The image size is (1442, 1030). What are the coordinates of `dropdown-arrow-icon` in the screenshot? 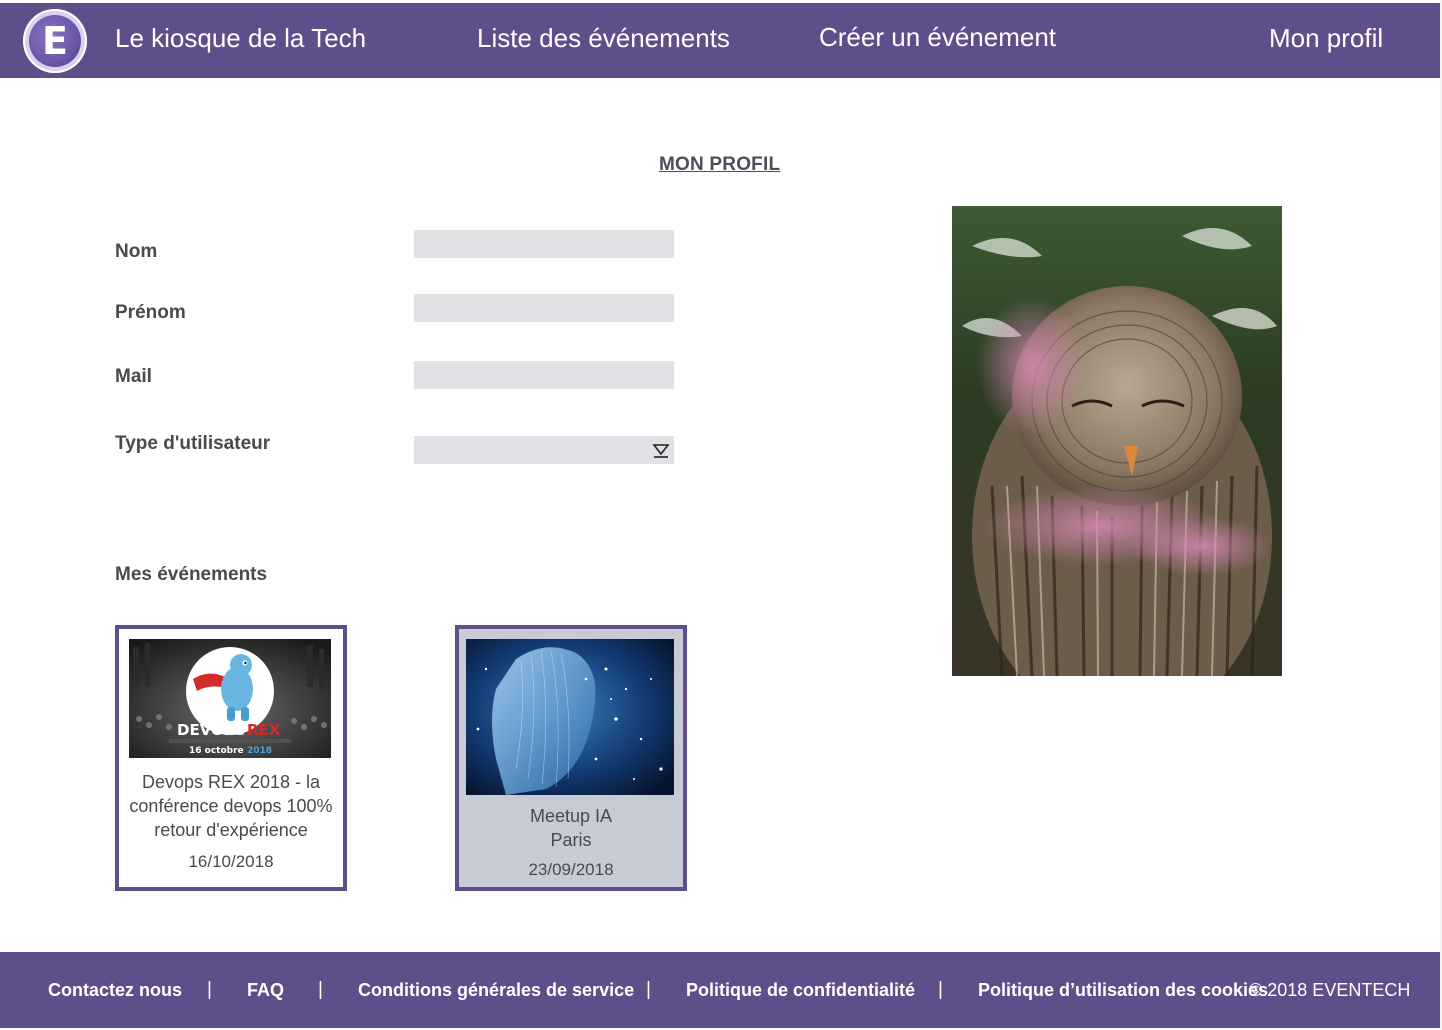 It's located at (661, 450).